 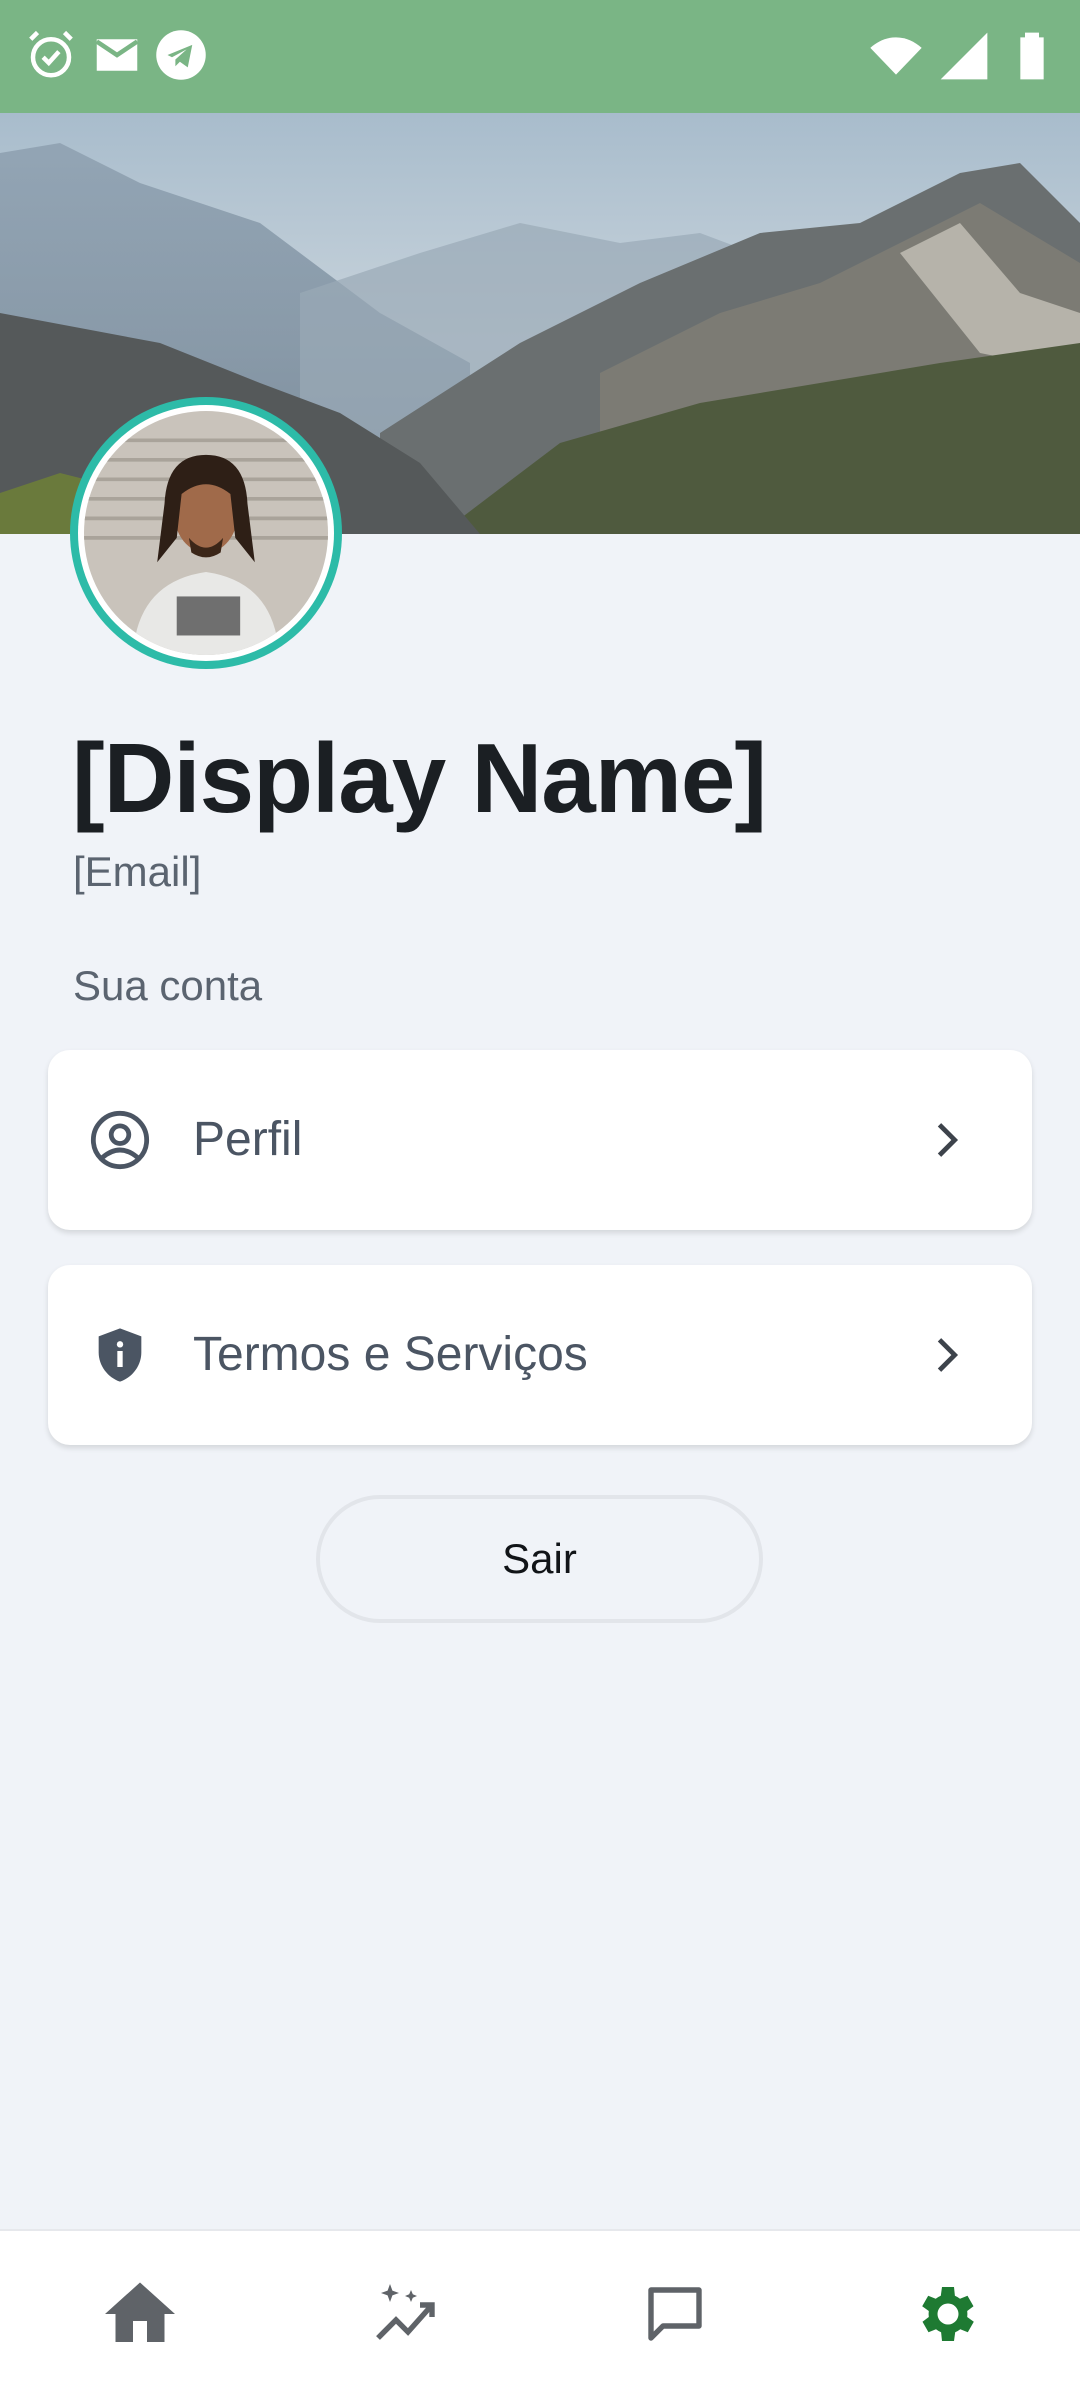 I want to click on nav-messages, so click(x=675, y=2315).